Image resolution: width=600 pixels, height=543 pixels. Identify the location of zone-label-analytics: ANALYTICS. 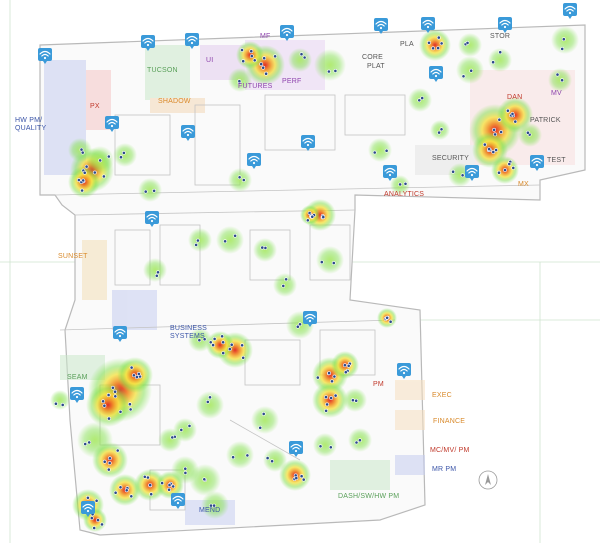
(404, 194).